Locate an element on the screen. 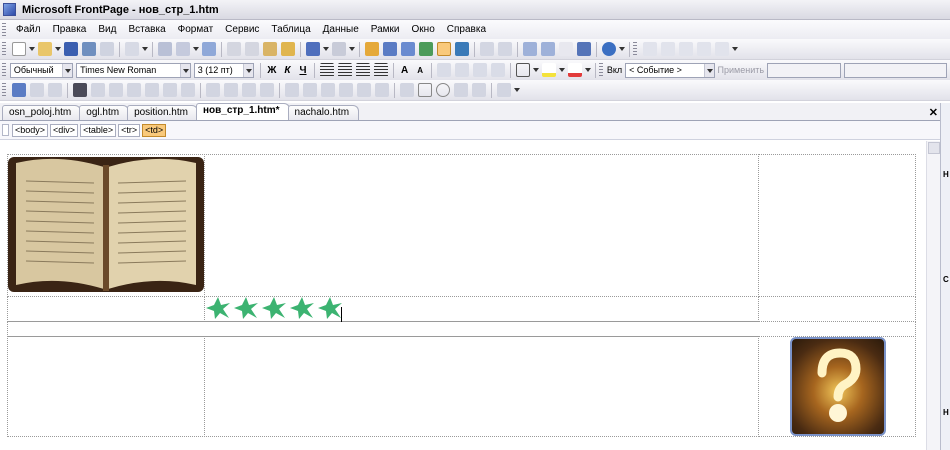 The width and height of the screenshot is (950, 450). stop-icon is located at coordinates (505, 49).